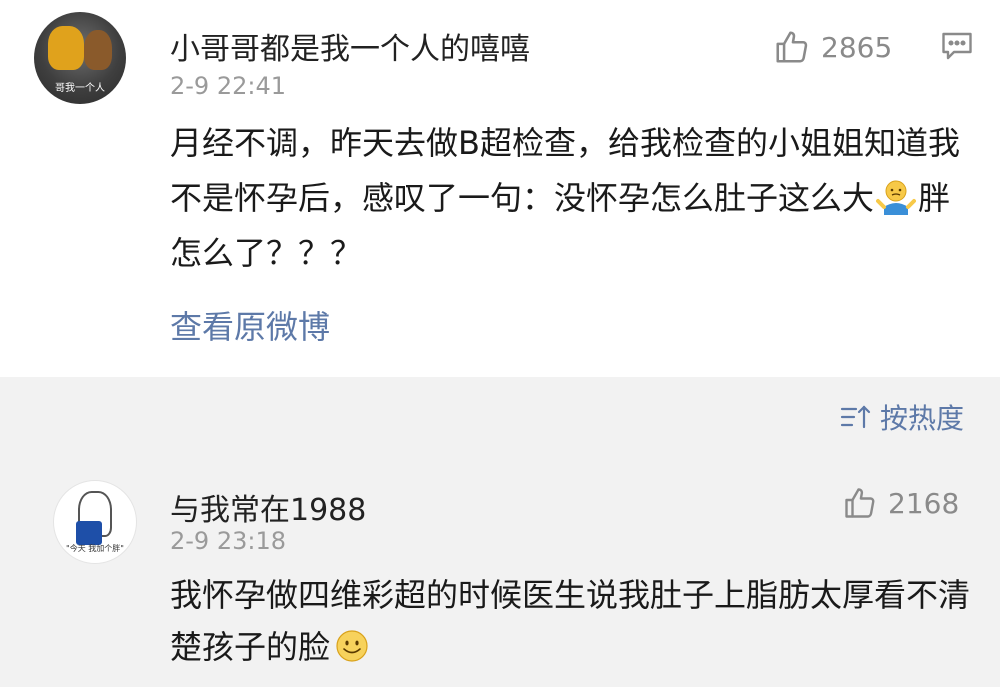 The height and width of the screenshot is (687, 1000). I want to click on comment-body: 我怀孕做四维彩超的时候医生说我肚子上脂肪太厚看不清楚孩子的脸, so click(570, 621).